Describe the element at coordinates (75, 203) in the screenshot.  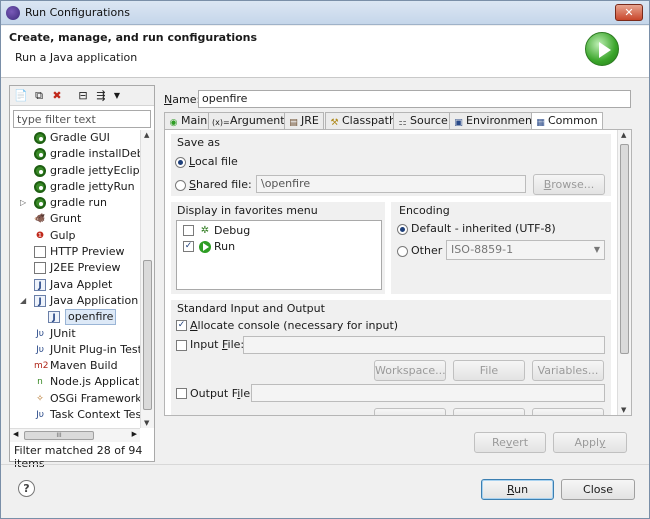
I see `tree-item: ▷ gradle run` at that location.